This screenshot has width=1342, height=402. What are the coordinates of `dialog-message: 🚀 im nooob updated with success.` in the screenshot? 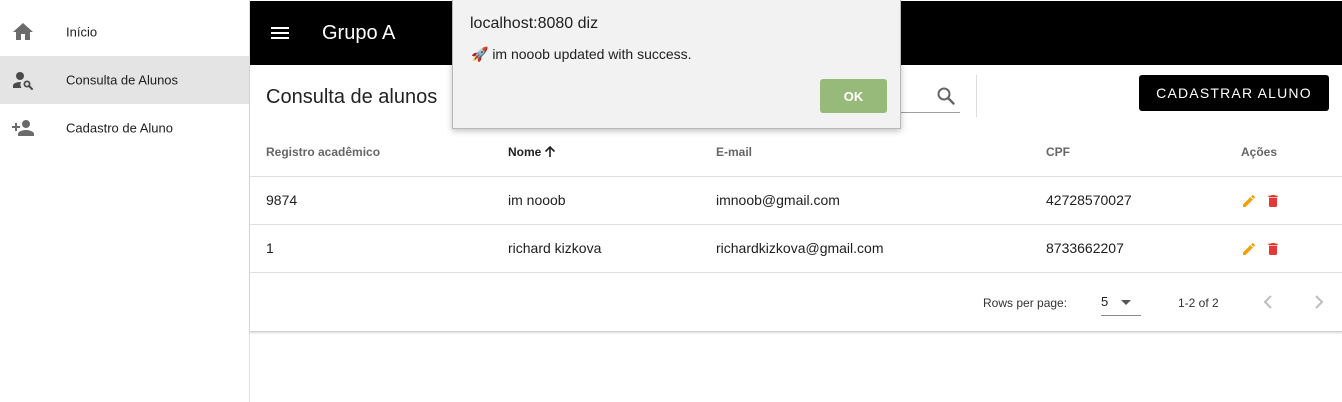 It's located at (581, 54).